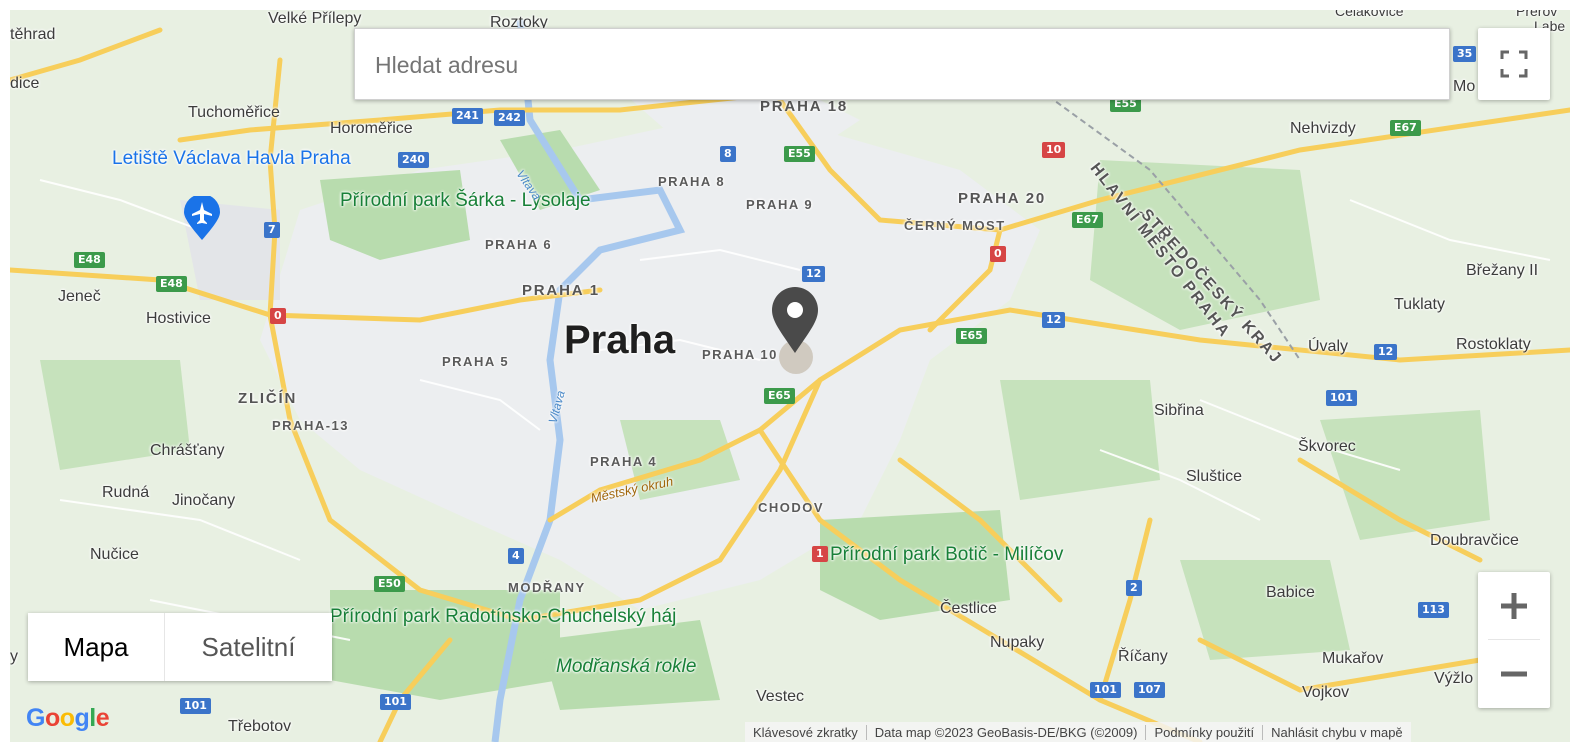 This screenshot has height=742, width=1570. What do you see at coordinates (231, 158) in the screenshot?
I see `airport-label: Letiště Václava Havla Praha` at bounding box center [231, 158].